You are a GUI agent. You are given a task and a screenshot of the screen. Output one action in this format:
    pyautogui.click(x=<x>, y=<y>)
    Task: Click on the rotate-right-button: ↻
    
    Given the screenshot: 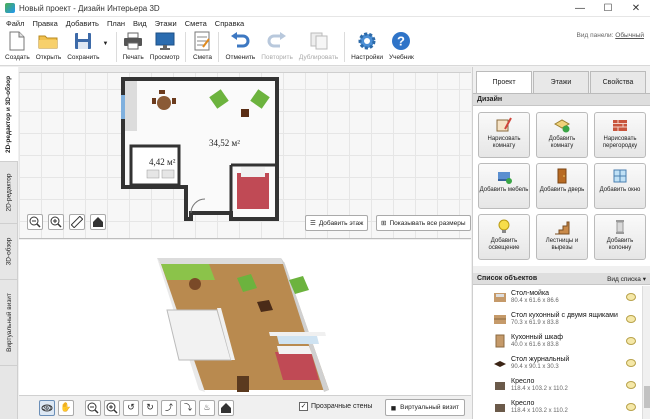 What is the action you would take?
    pyautogui.click(x=150, y=407)
    